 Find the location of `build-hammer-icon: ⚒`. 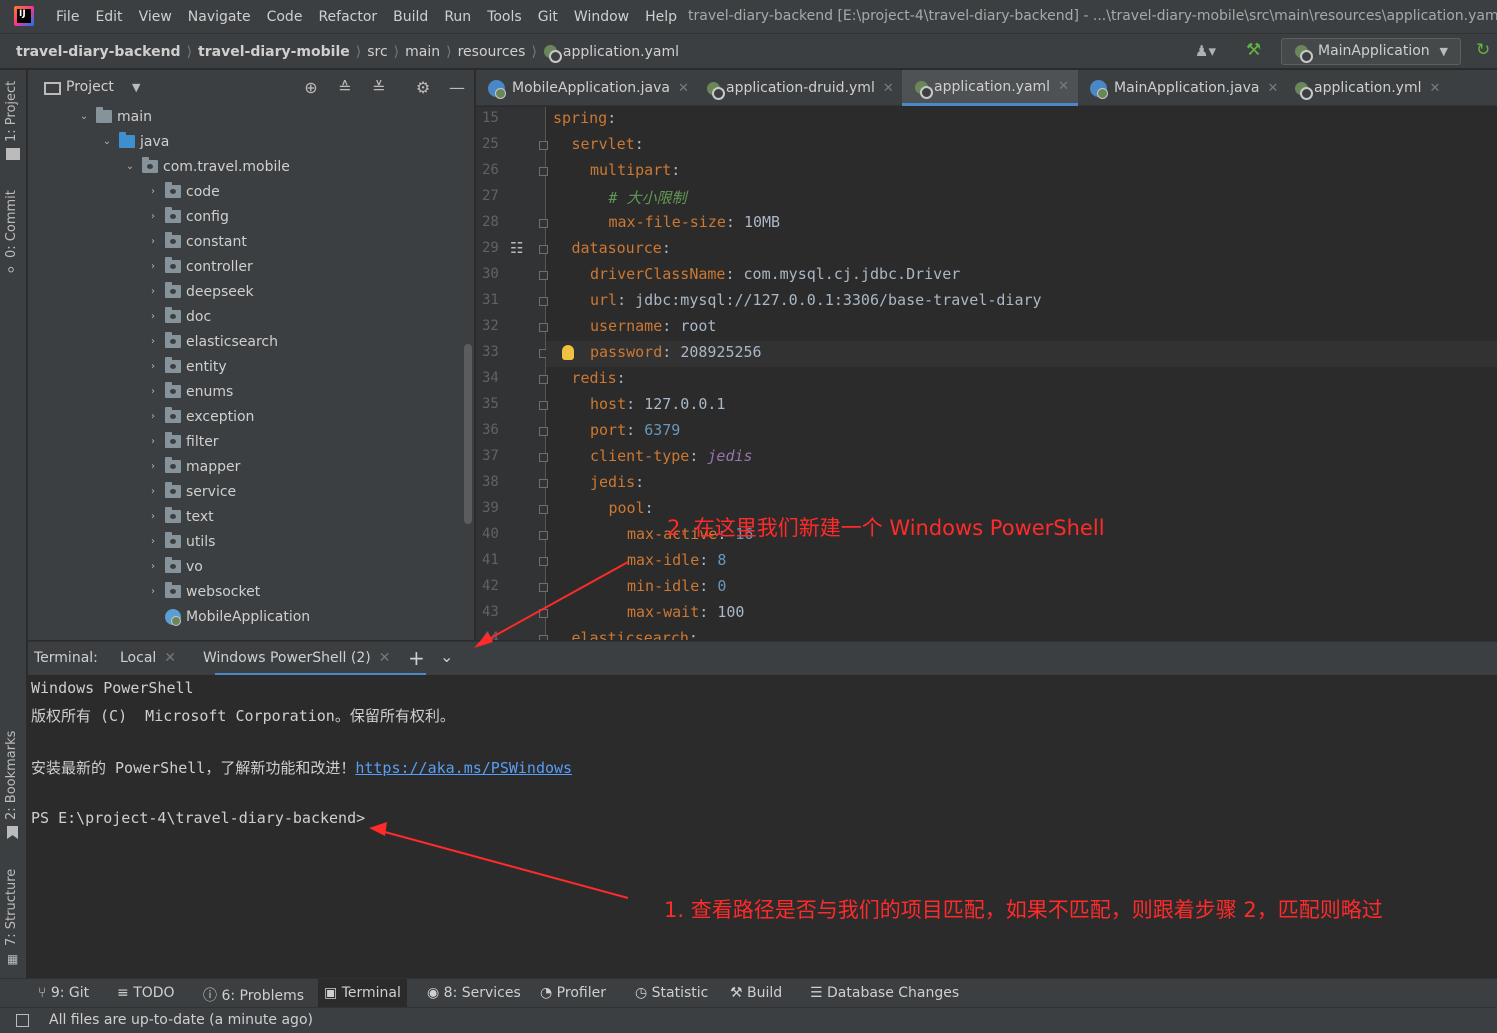

build-hammer-icon: ⚒ is located at coordinates (1253, 50).